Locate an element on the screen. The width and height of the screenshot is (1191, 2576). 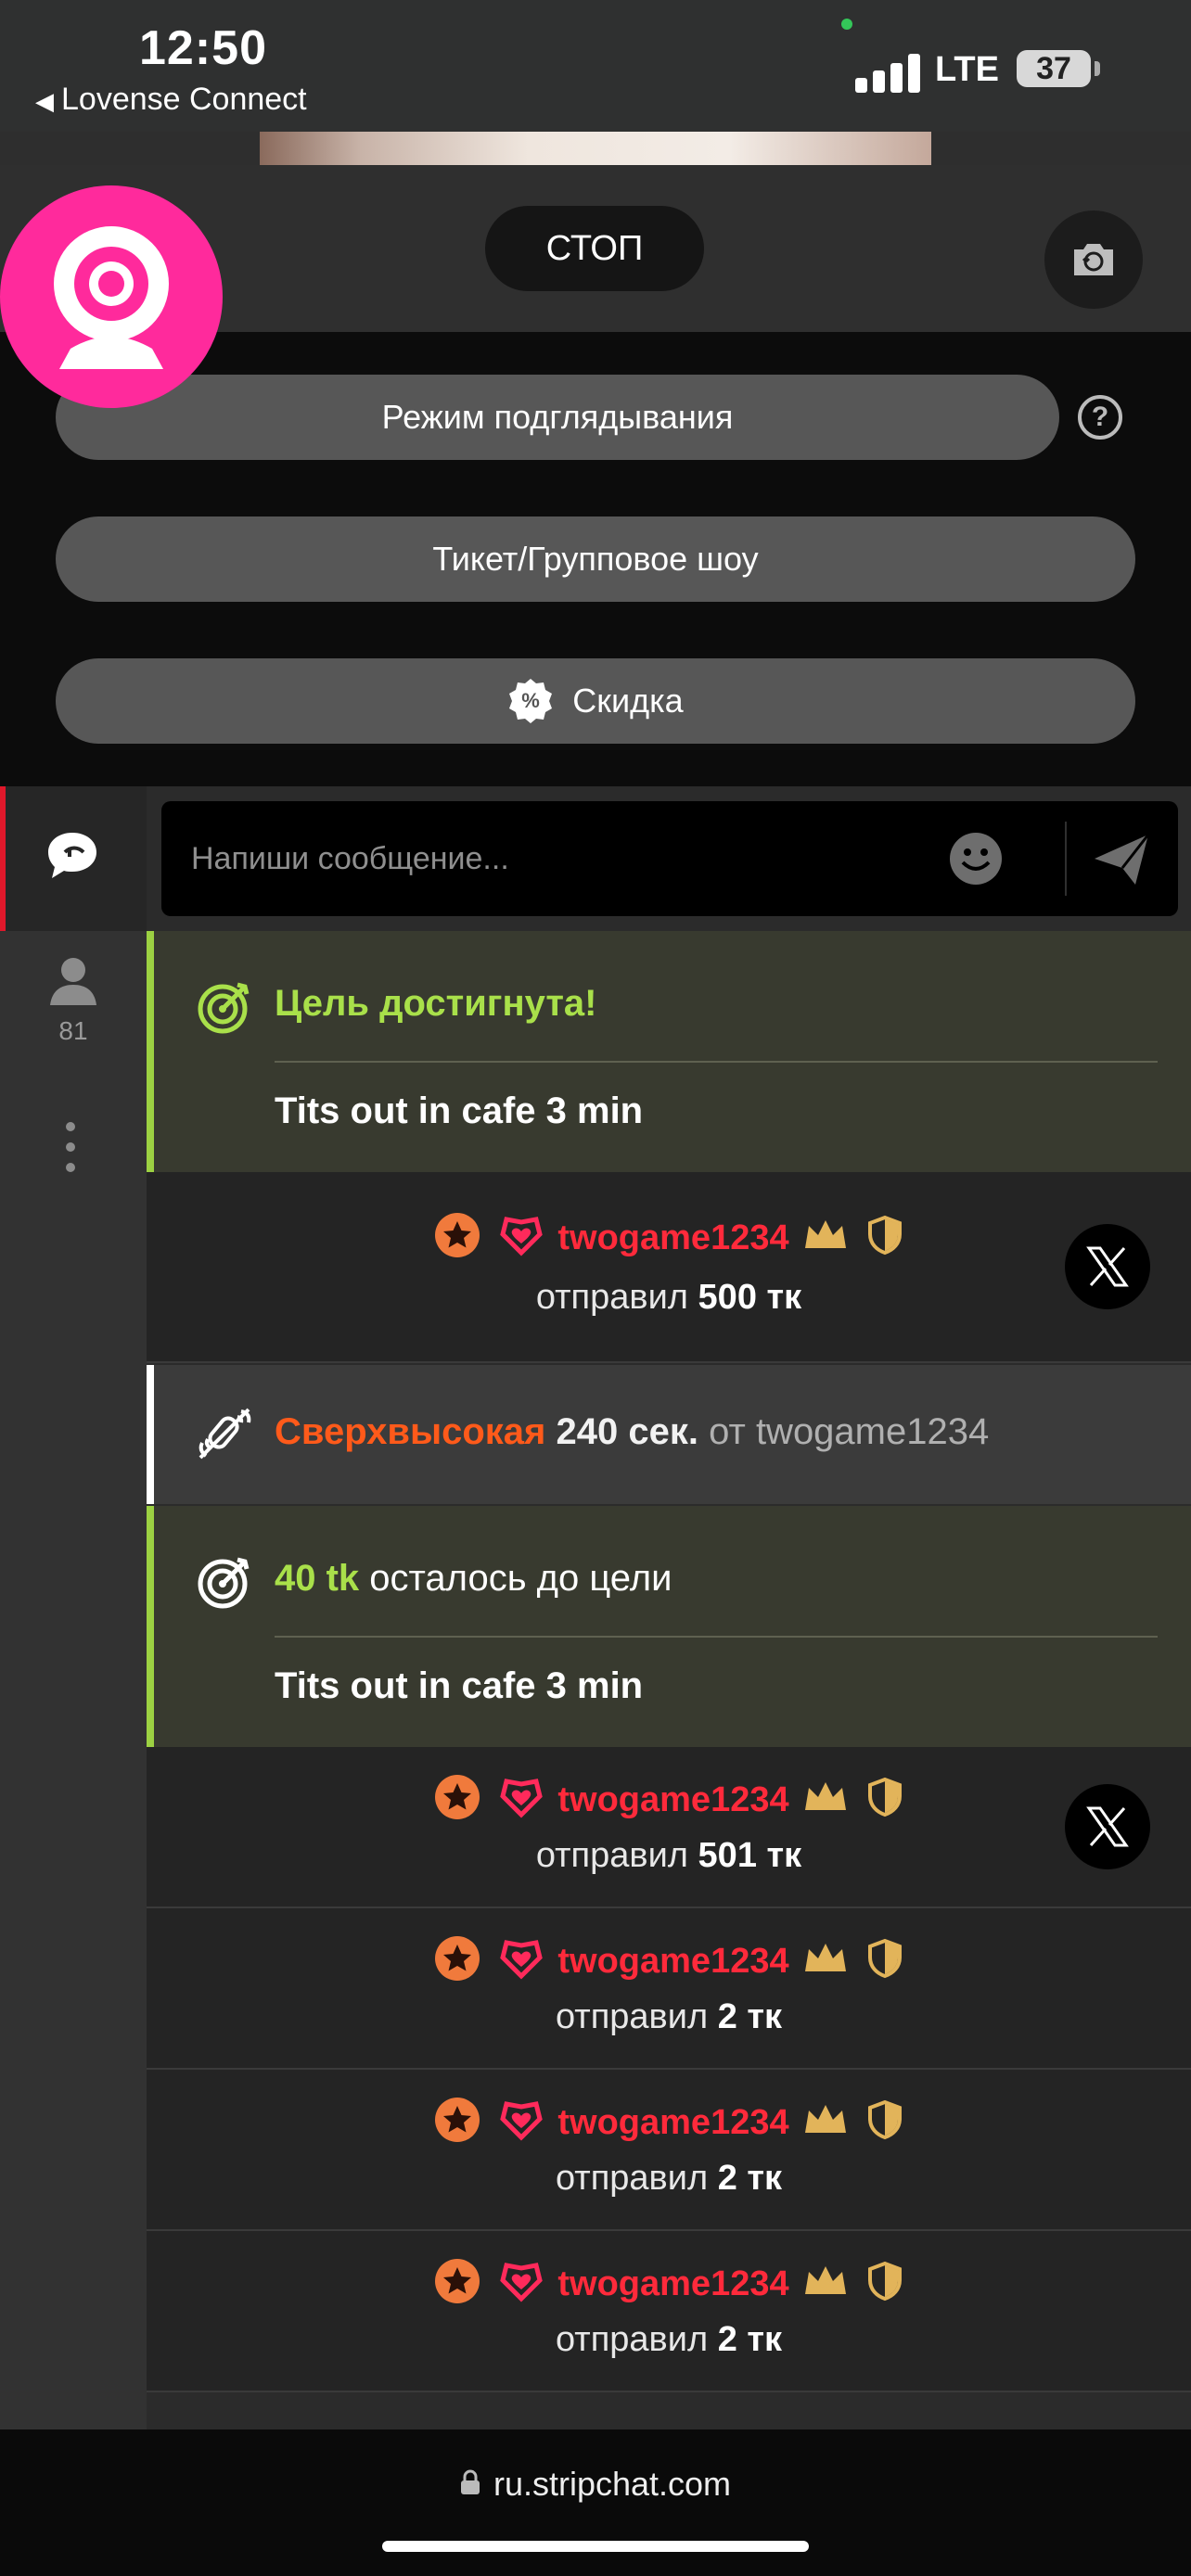
back-app-name: Lovense Connect is located at coordinates (184, 99).